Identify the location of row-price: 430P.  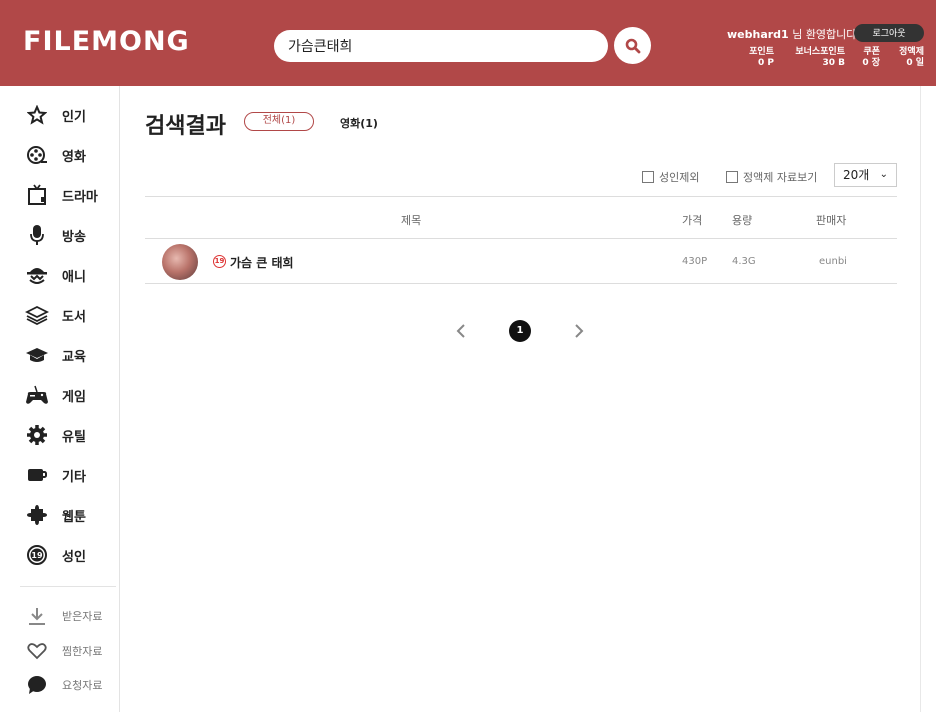
(695, 261).